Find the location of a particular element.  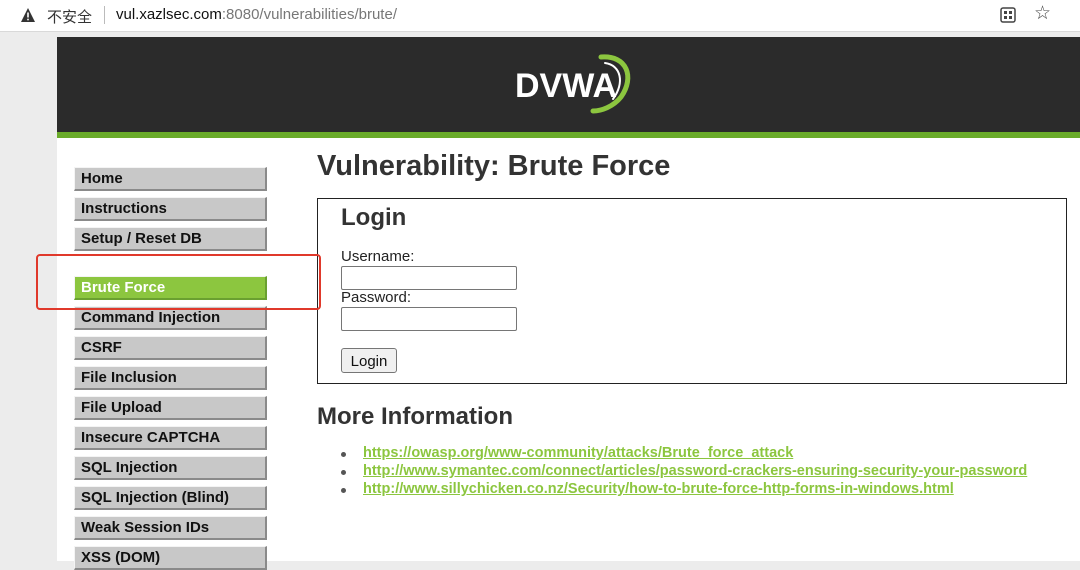

url-host: vul.xazlsec.com is located at coordinates (169, 14).